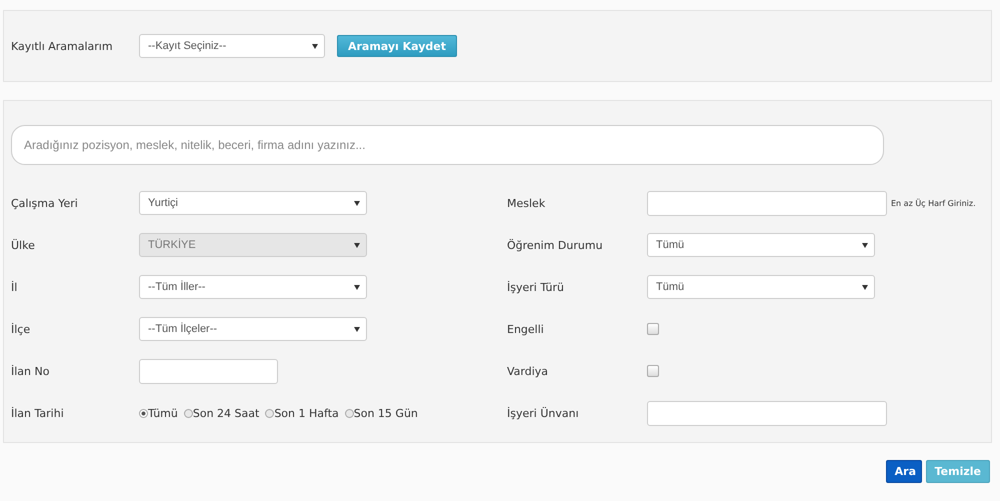  What do you see at coordinates (555, 245) in the screenshot?
I see `field-label: Öğrenim Durumu` at bounding box center [555, 245].